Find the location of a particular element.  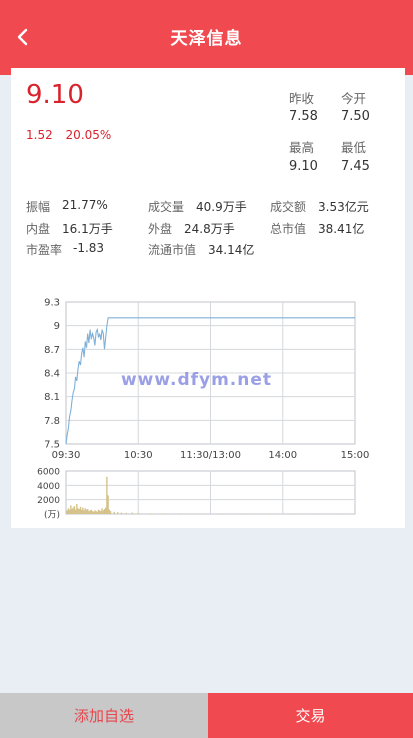

y-tick-label: 8.1 is located at coordinates (52, 397).